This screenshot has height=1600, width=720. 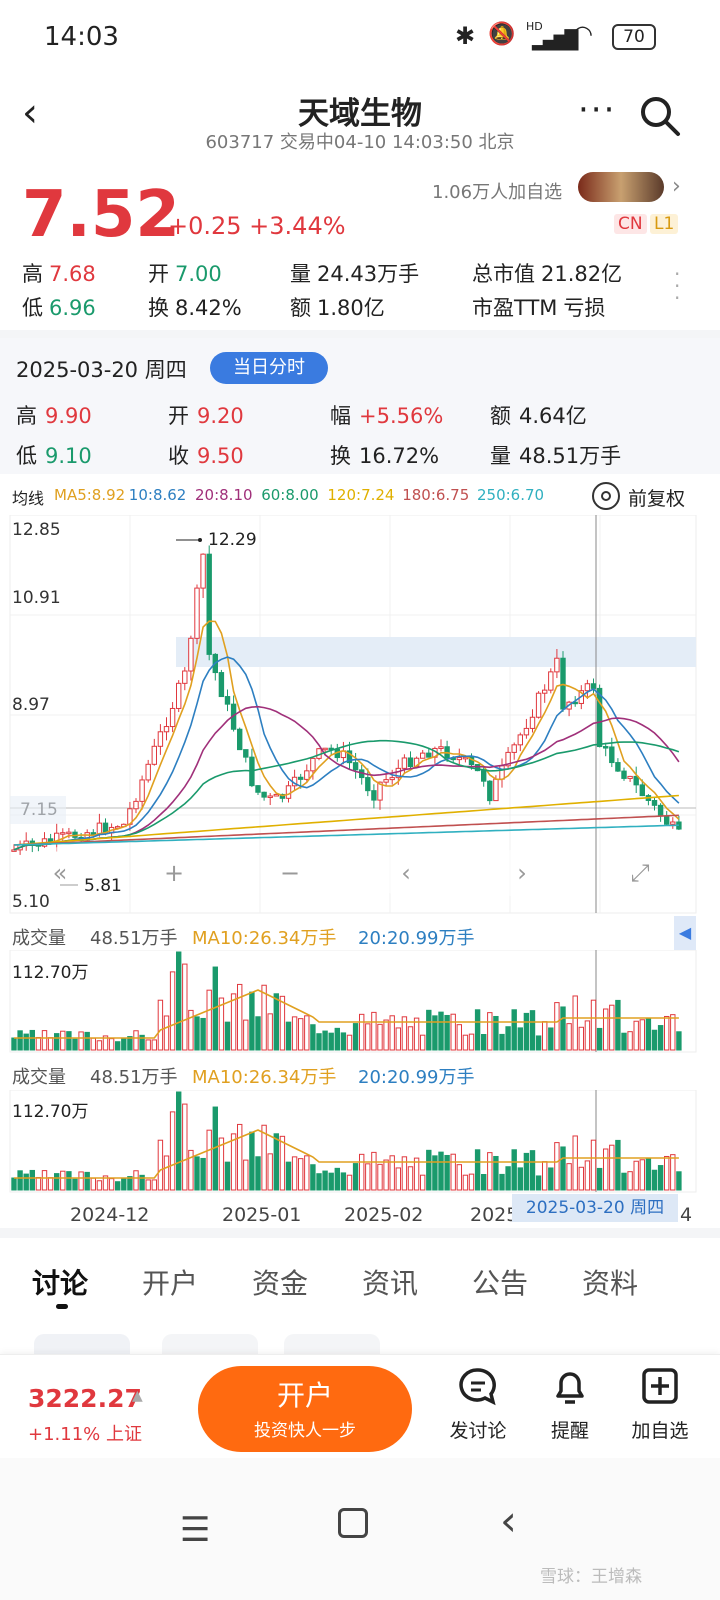 I want to click on volume-label-2: 成交量, so click(x=39, y=1077).